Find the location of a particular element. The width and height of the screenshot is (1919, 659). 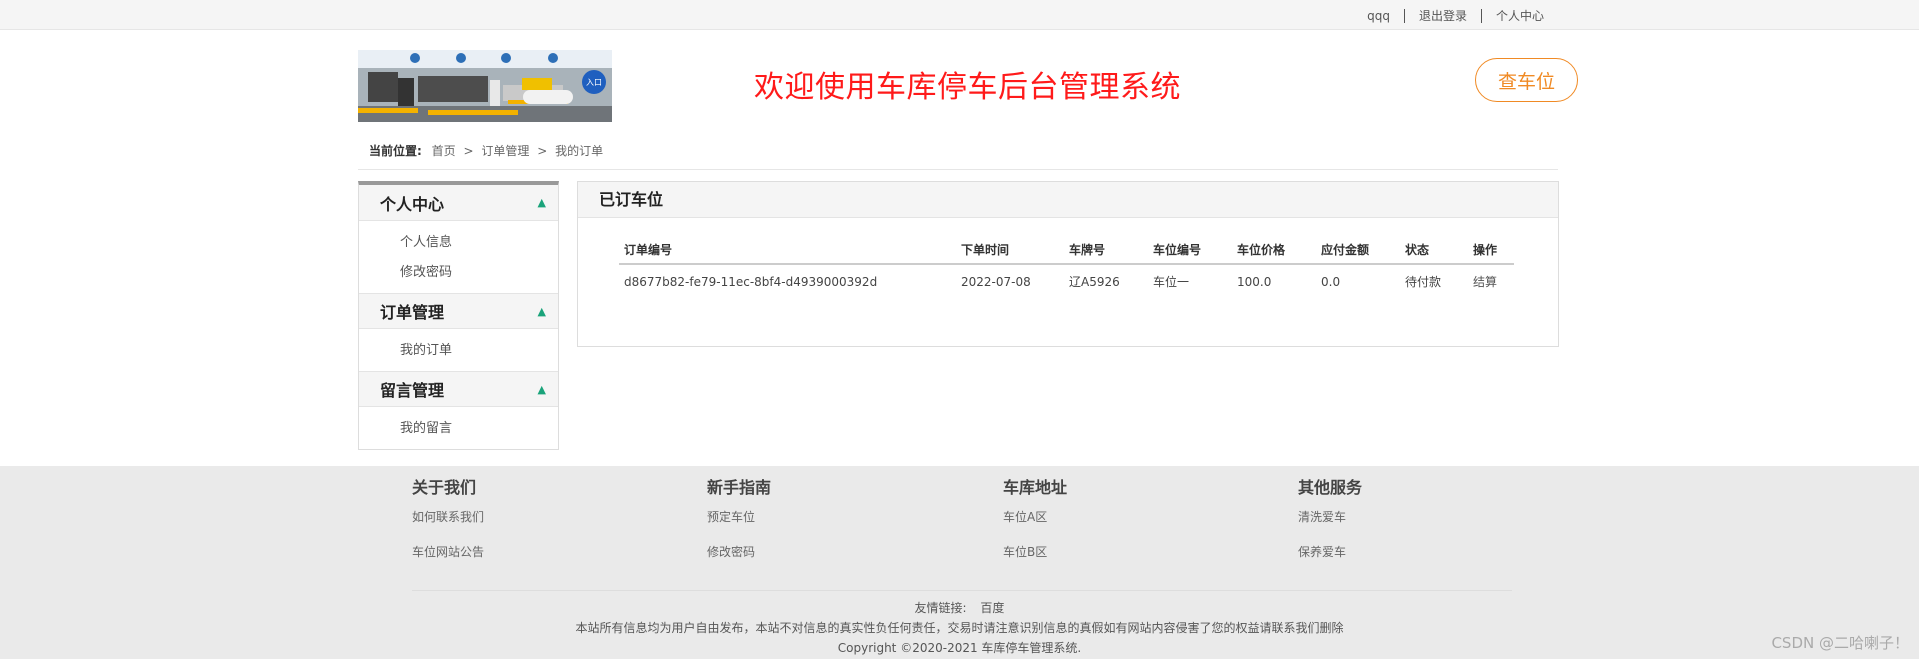

panel-title: 已订车位 is located at coordinates (1068, 200).